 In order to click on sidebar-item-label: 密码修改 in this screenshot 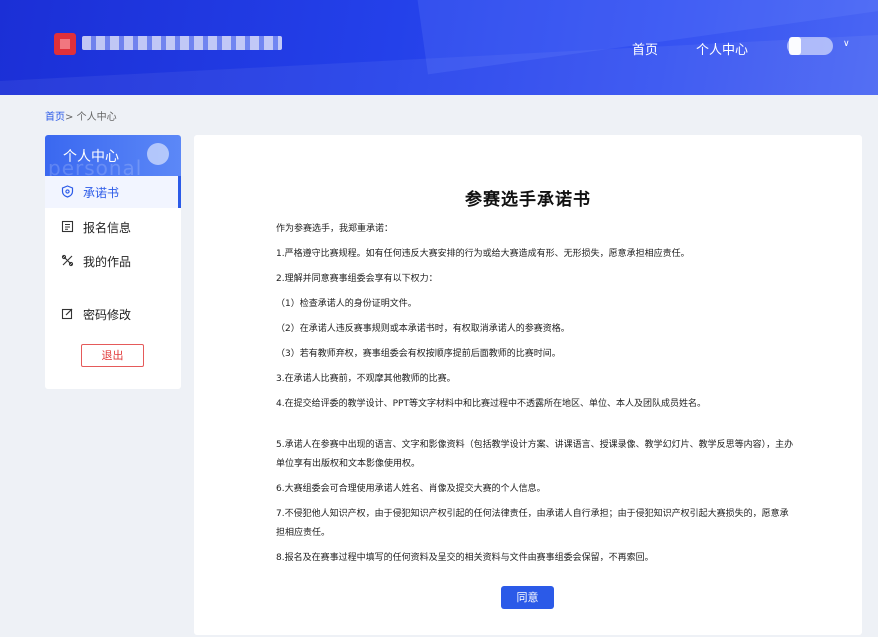, I will do `click(107, 315)`.